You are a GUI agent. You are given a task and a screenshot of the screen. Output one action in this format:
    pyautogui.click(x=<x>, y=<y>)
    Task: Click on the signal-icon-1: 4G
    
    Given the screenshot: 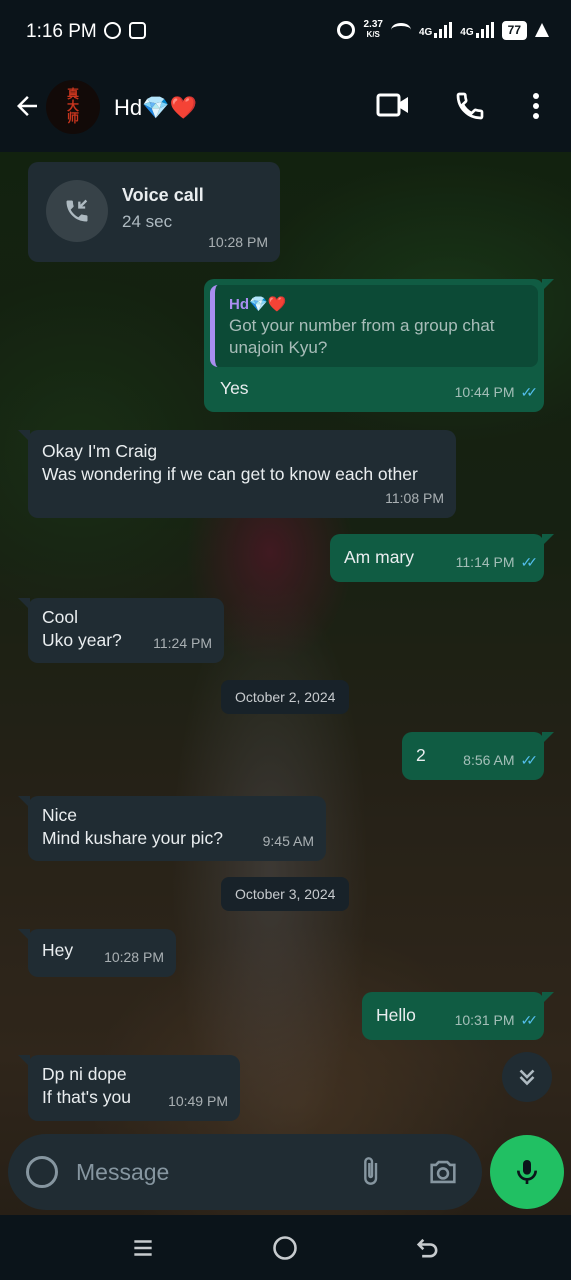 What is the action you would take?
    pyautogui.click(x=436, y=30)
    